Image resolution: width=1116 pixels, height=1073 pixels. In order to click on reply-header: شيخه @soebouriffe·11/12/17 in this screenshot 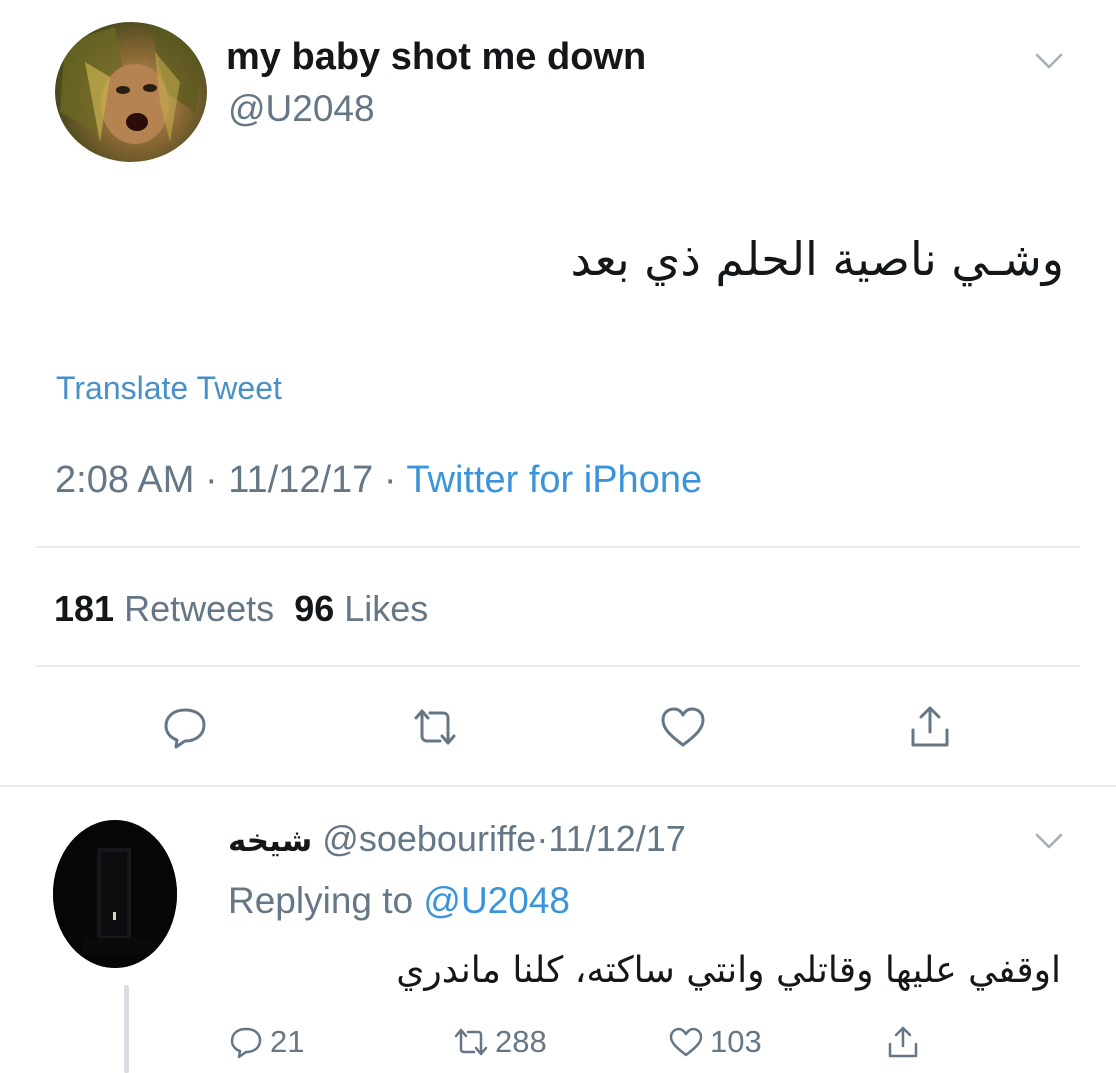, I will do `click(457, 839)`.